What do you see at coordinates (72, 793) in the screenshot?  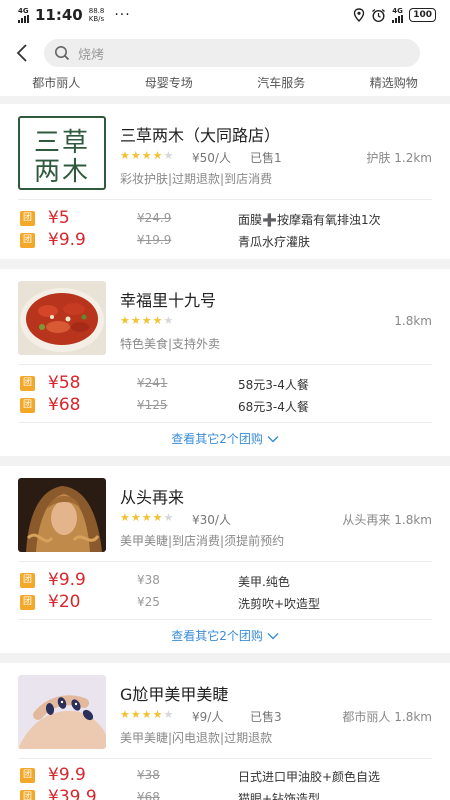 I see `deal-price: ¥39.9` at bounding box center [72, 793].